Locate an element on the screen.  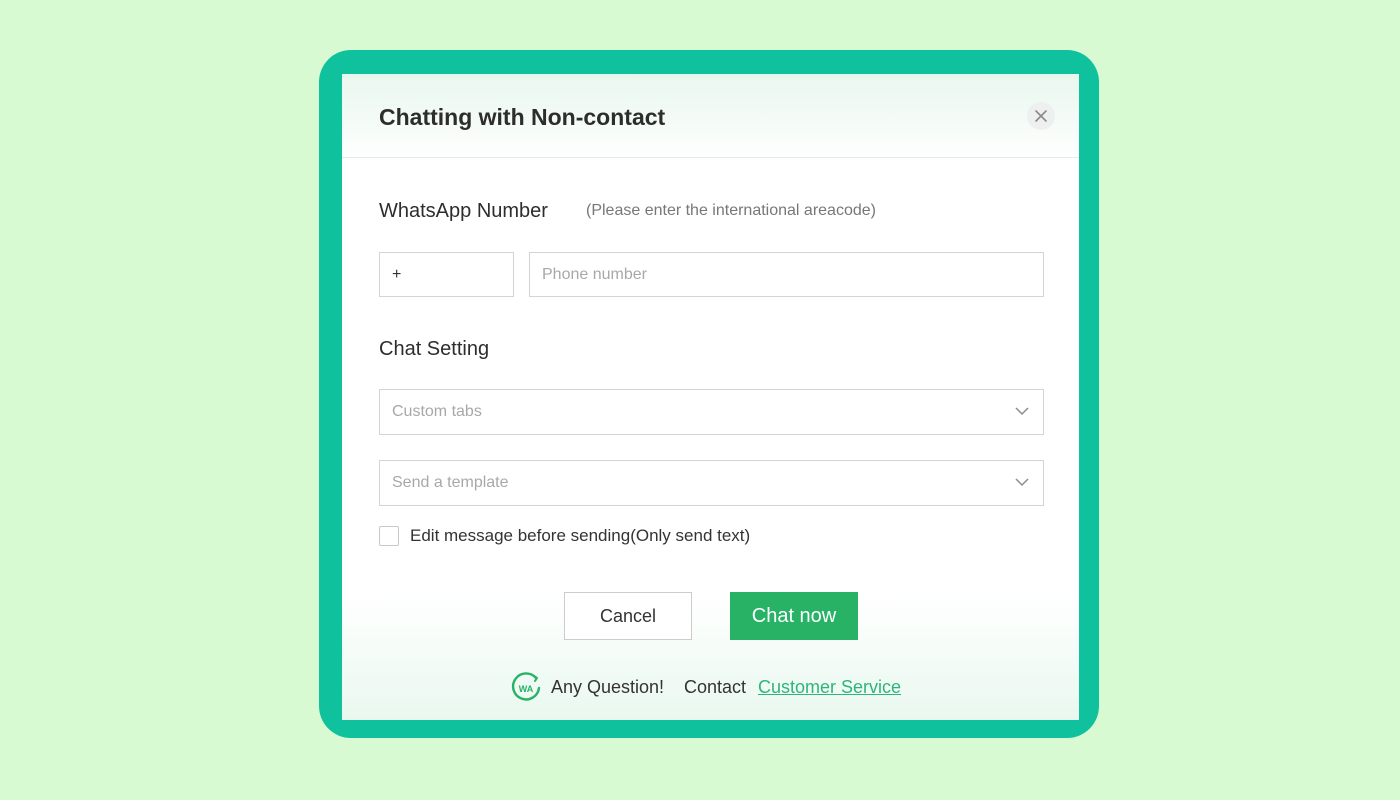
phone-number-input is located at coordinates (786, 274).